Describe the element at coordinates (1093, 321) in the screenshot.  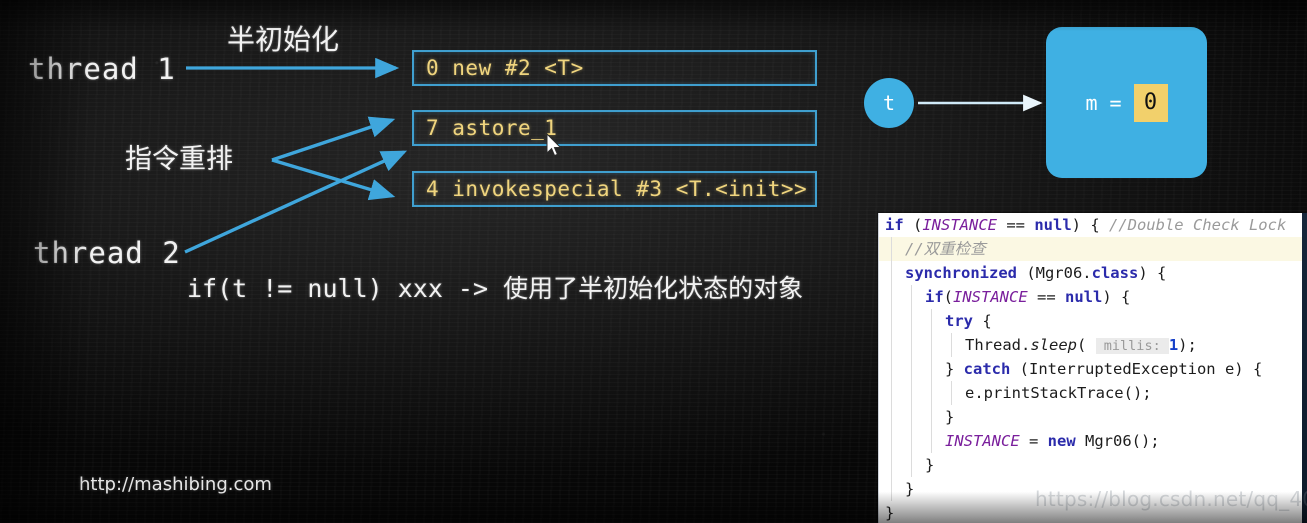
I see `code-line: try {` at that location.